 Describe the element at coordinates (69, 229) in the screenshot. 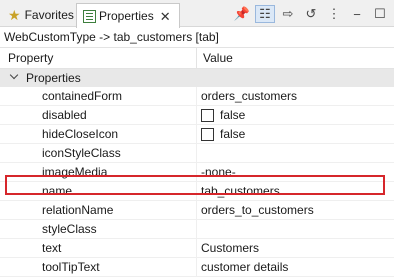

I see `property-name: styleClass` at that location.